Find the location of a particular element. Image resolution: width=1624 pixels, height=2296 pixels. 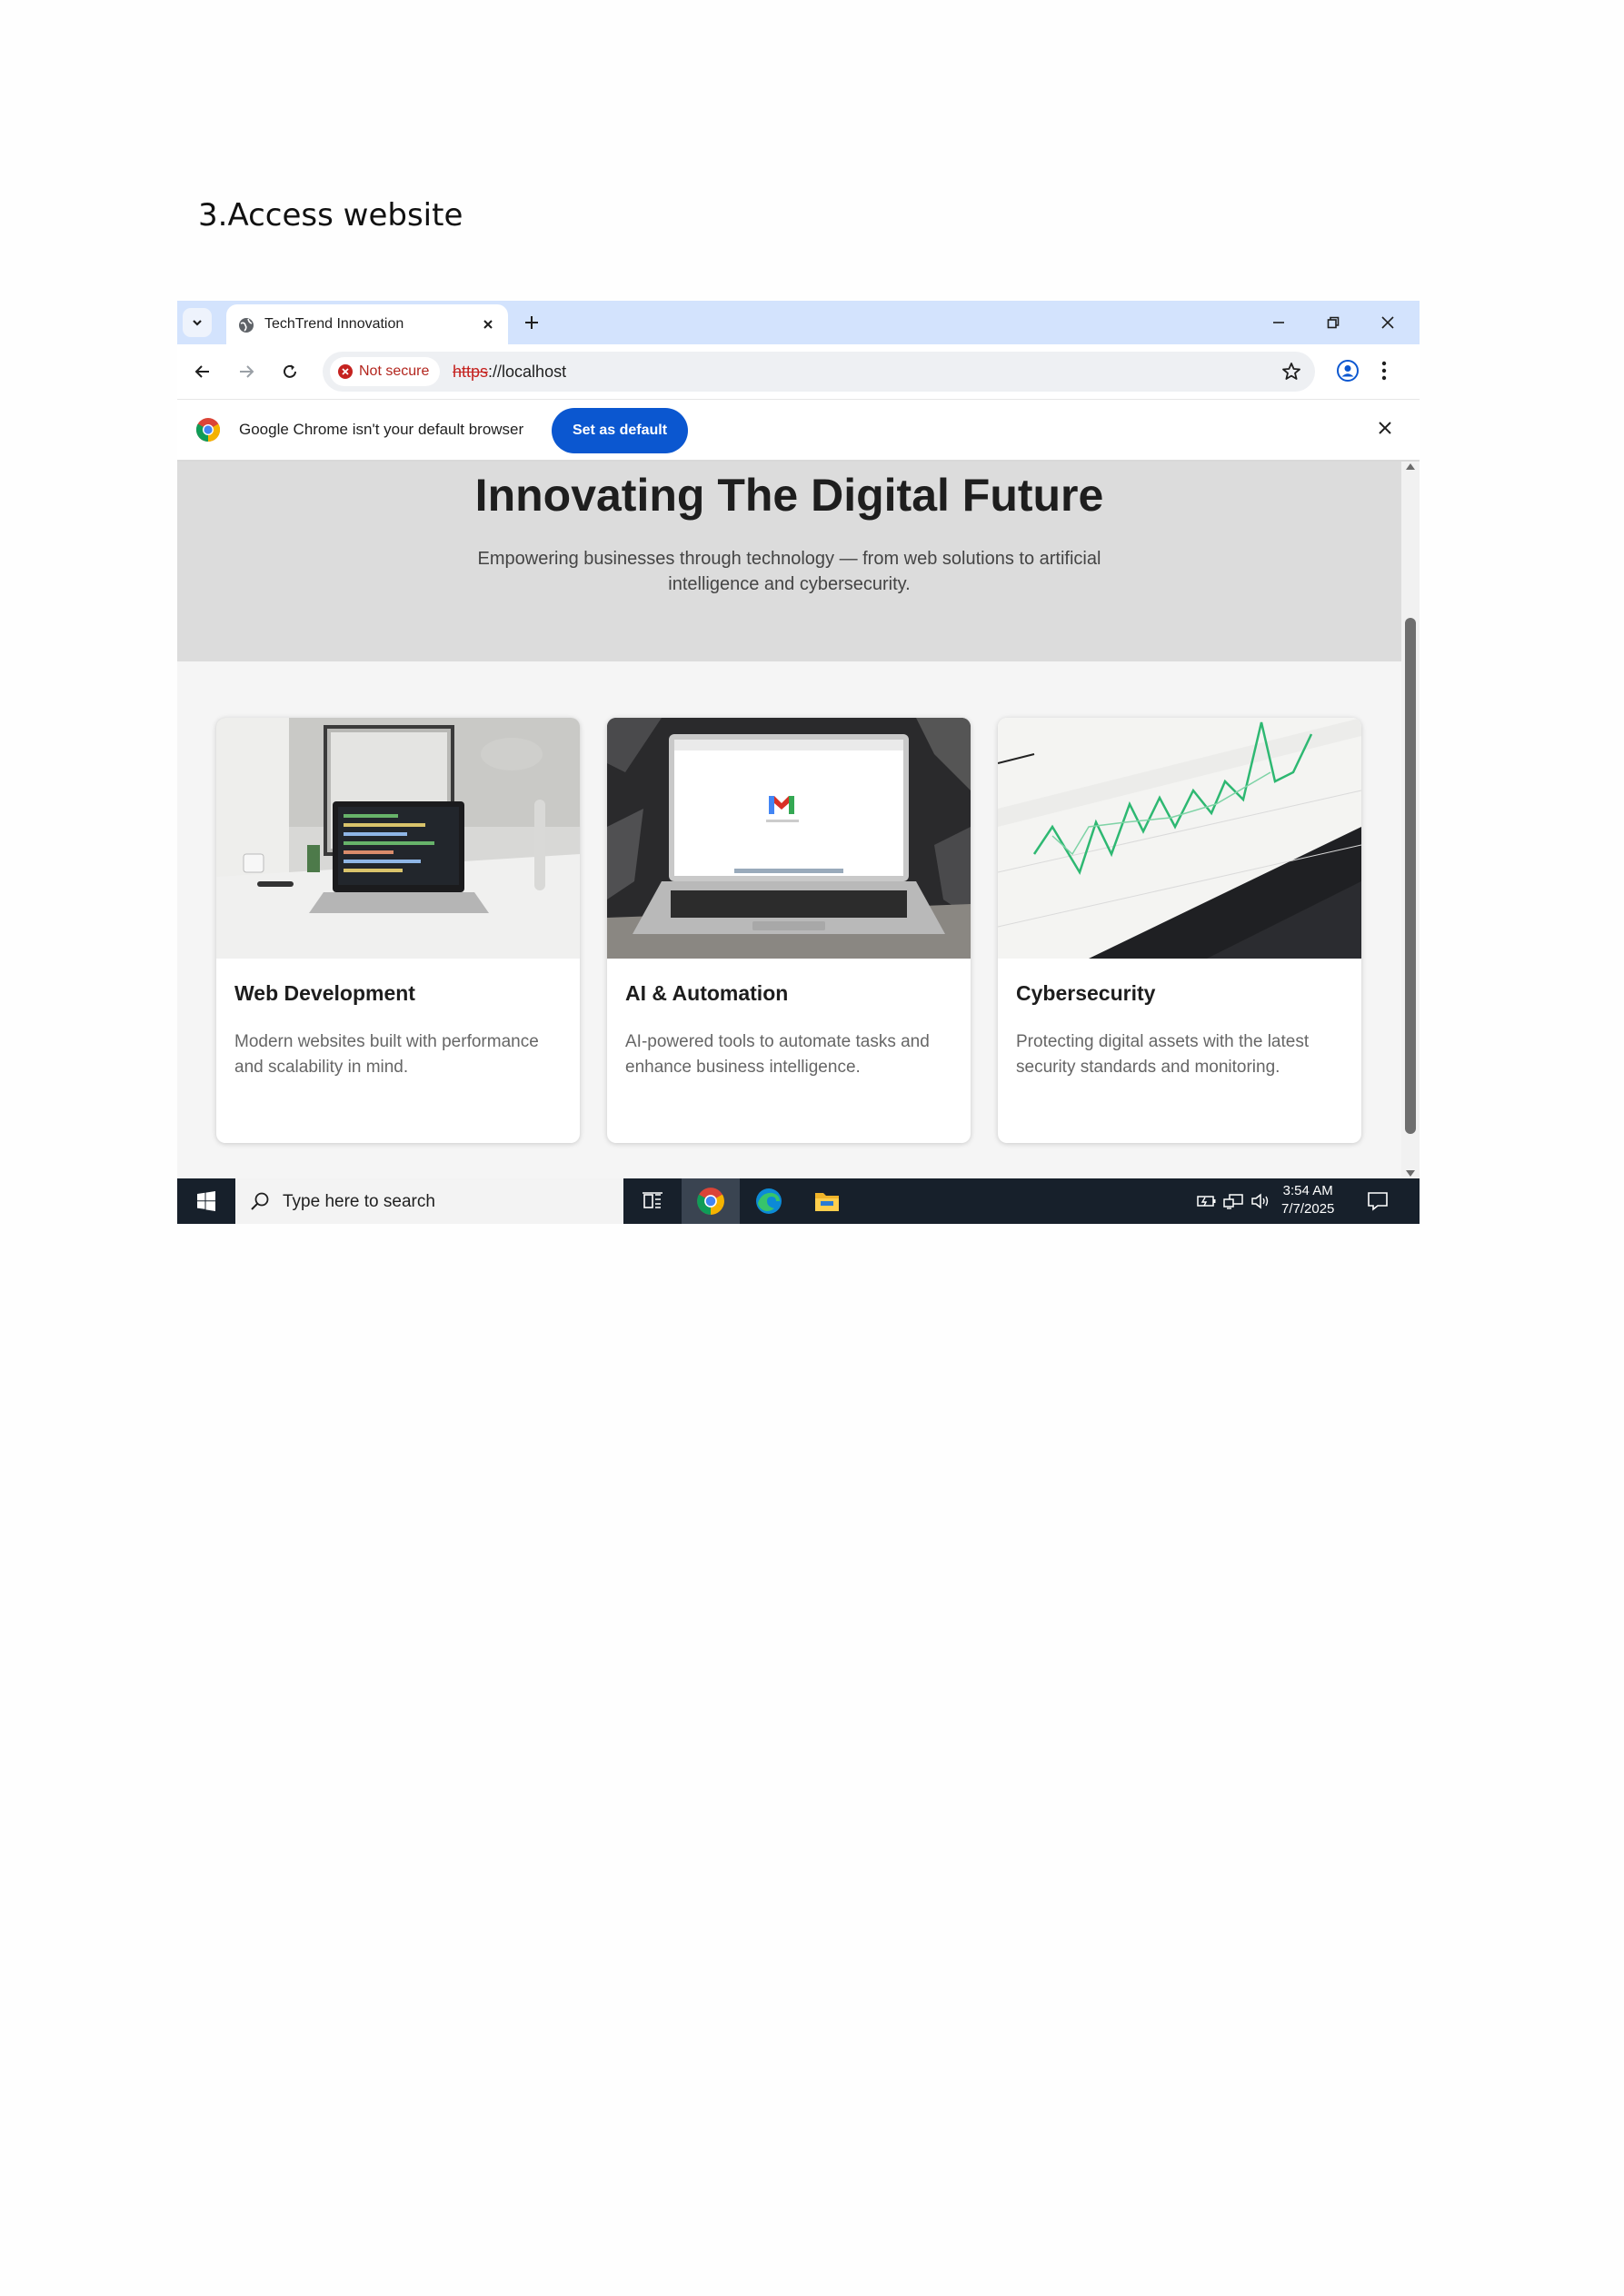

laptop-gmail-image is located at coordinates (789, 838).